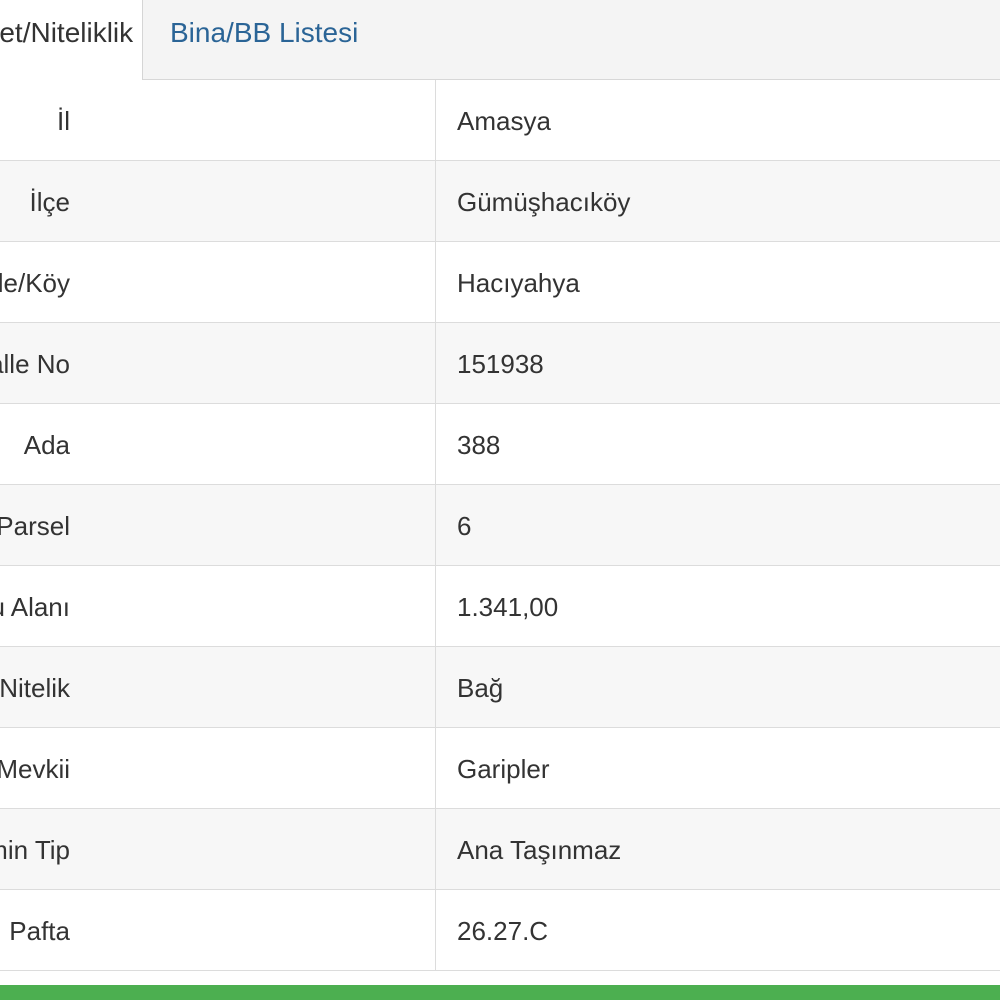 The width and height of the screenshot is (1000, 1000). I want to click on row-value: Garipler, so click(503, 769).